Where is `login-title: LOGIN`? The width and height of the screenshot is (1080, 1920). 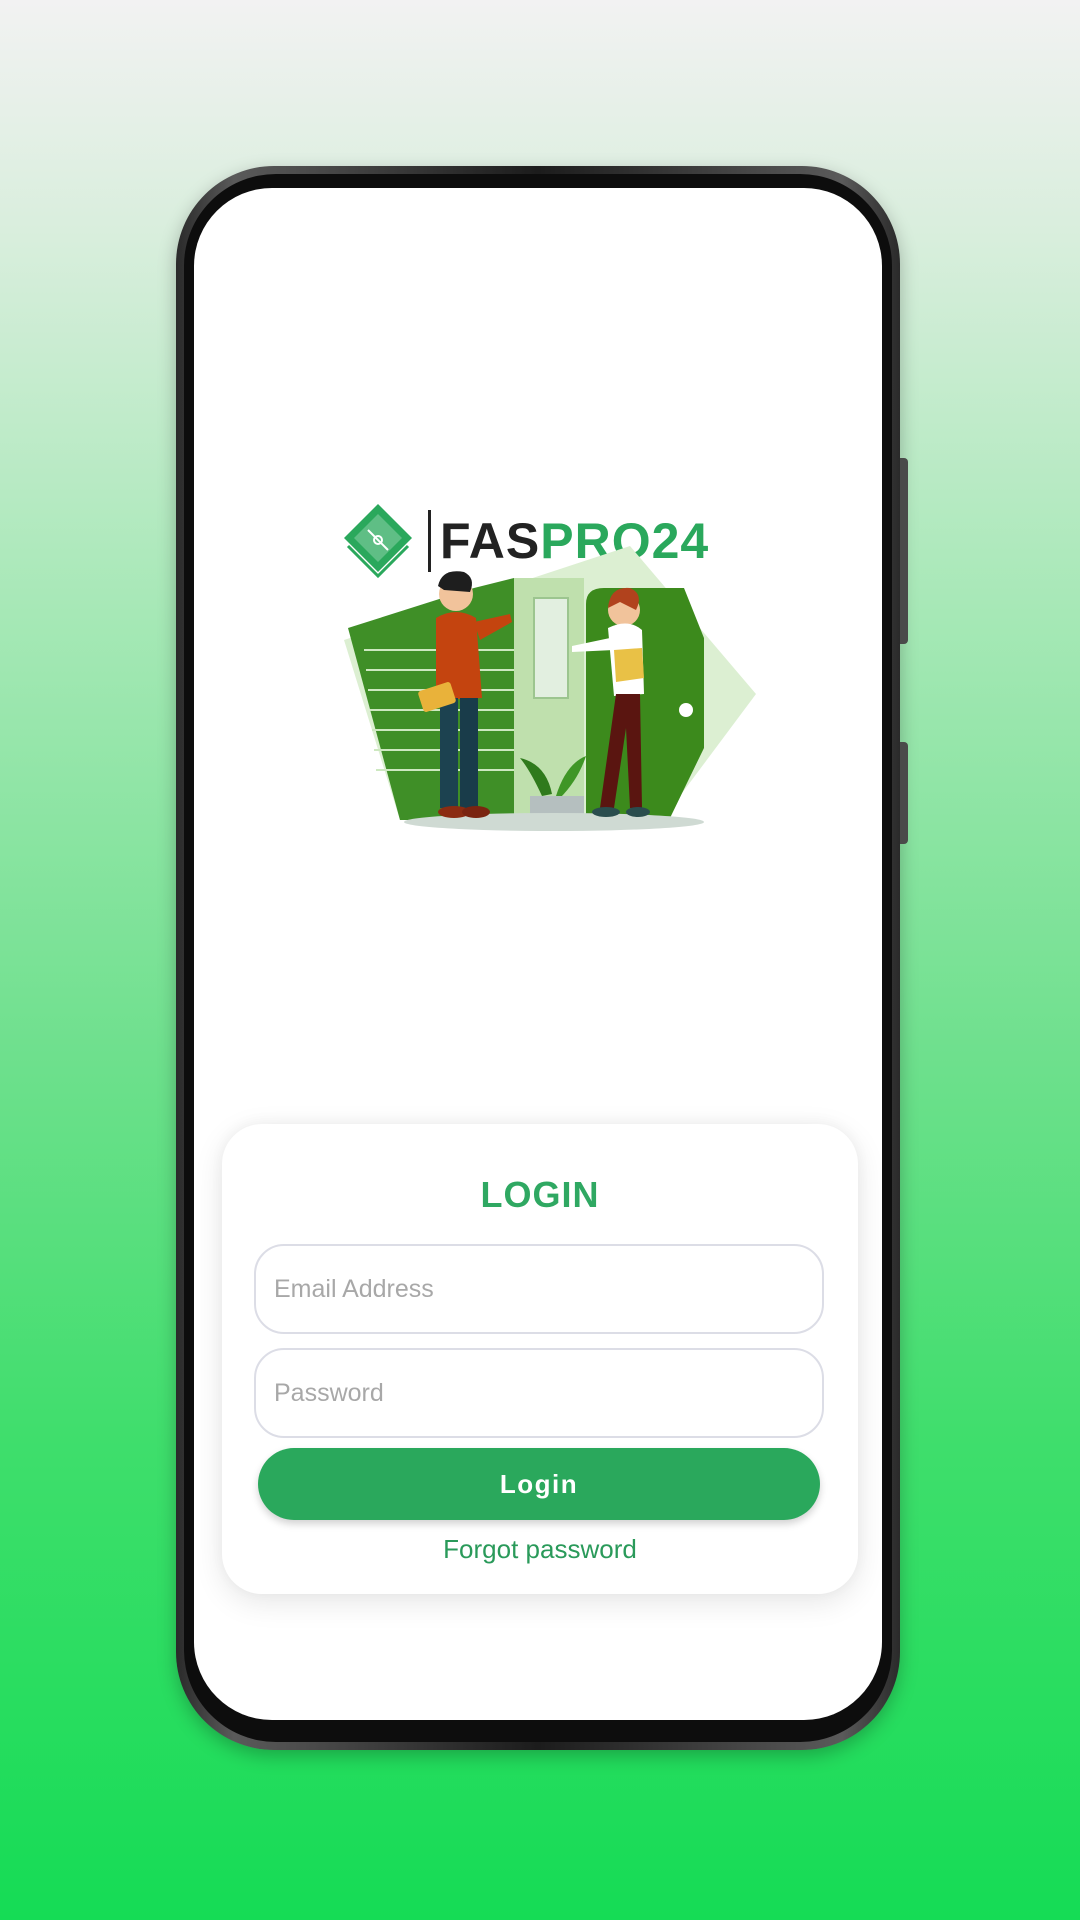 login-title: LOGIN is located at coordinates (540, 1194).